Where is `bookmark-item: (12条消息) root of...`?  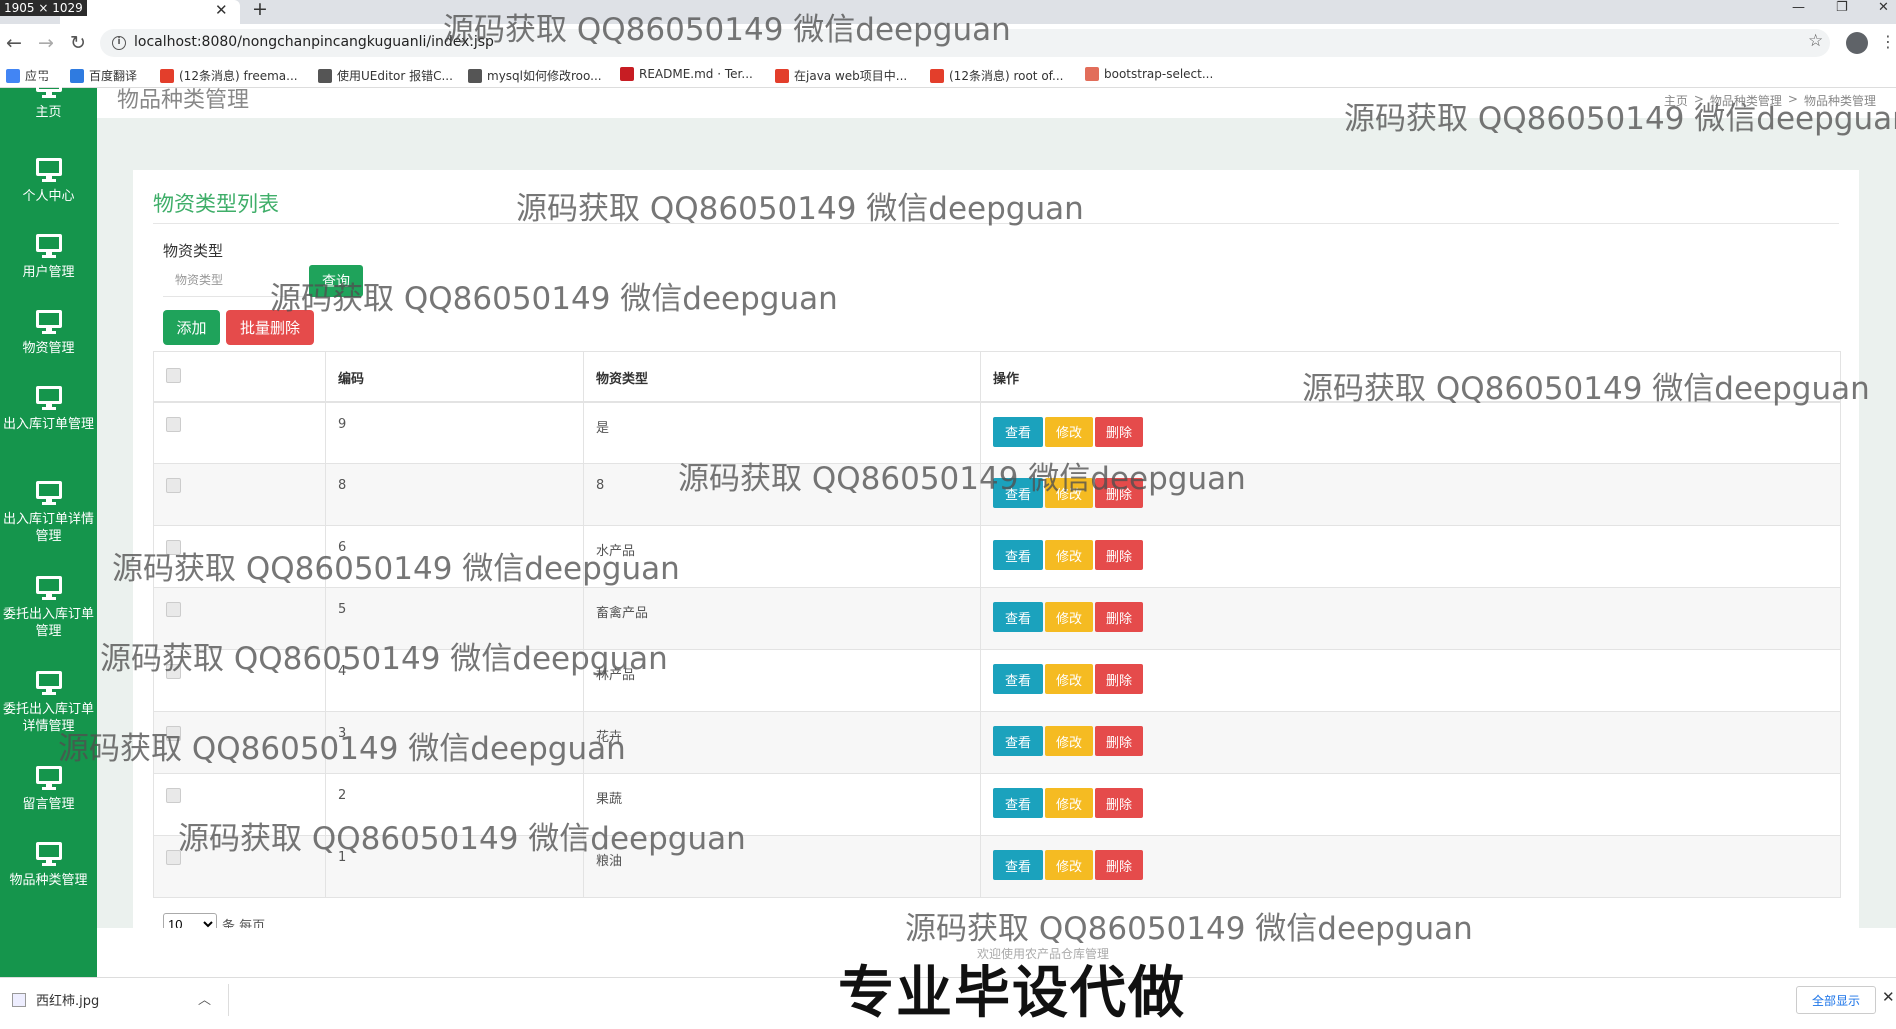 bookmark-item: (12条消息) root of... is located at coordinates (996, 75).